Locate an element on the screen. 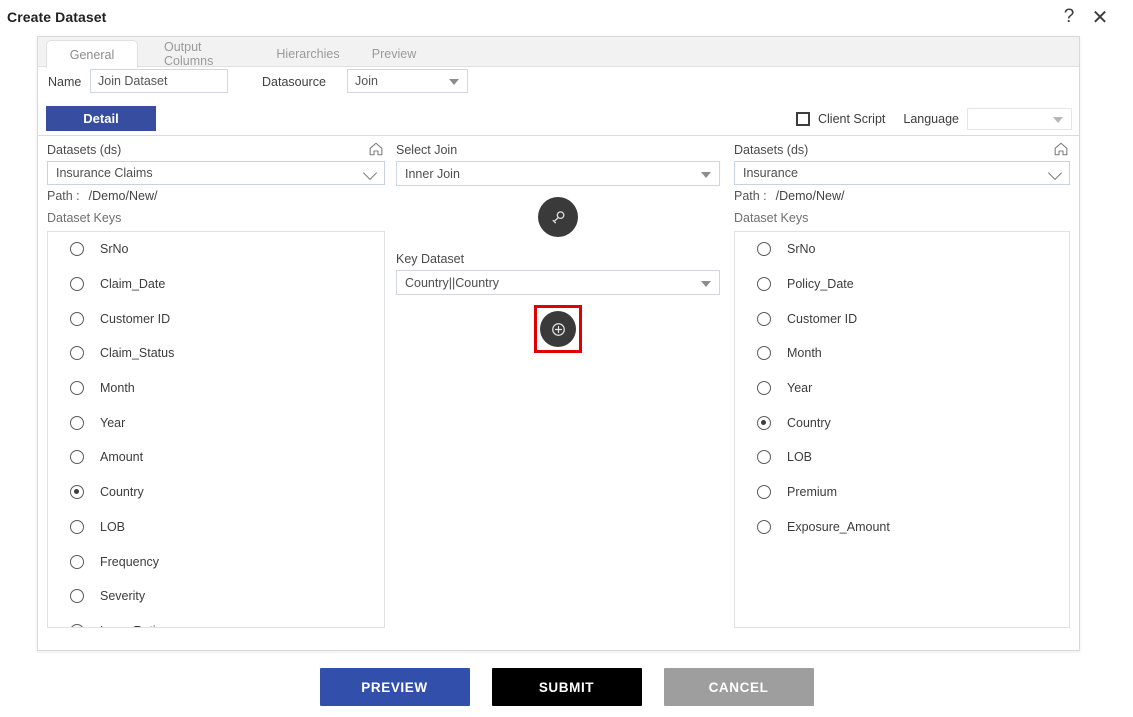 This screenshot has height=717, width=1133. left-dataset-select: Insurance Claims is located at coordinates (216, 173).